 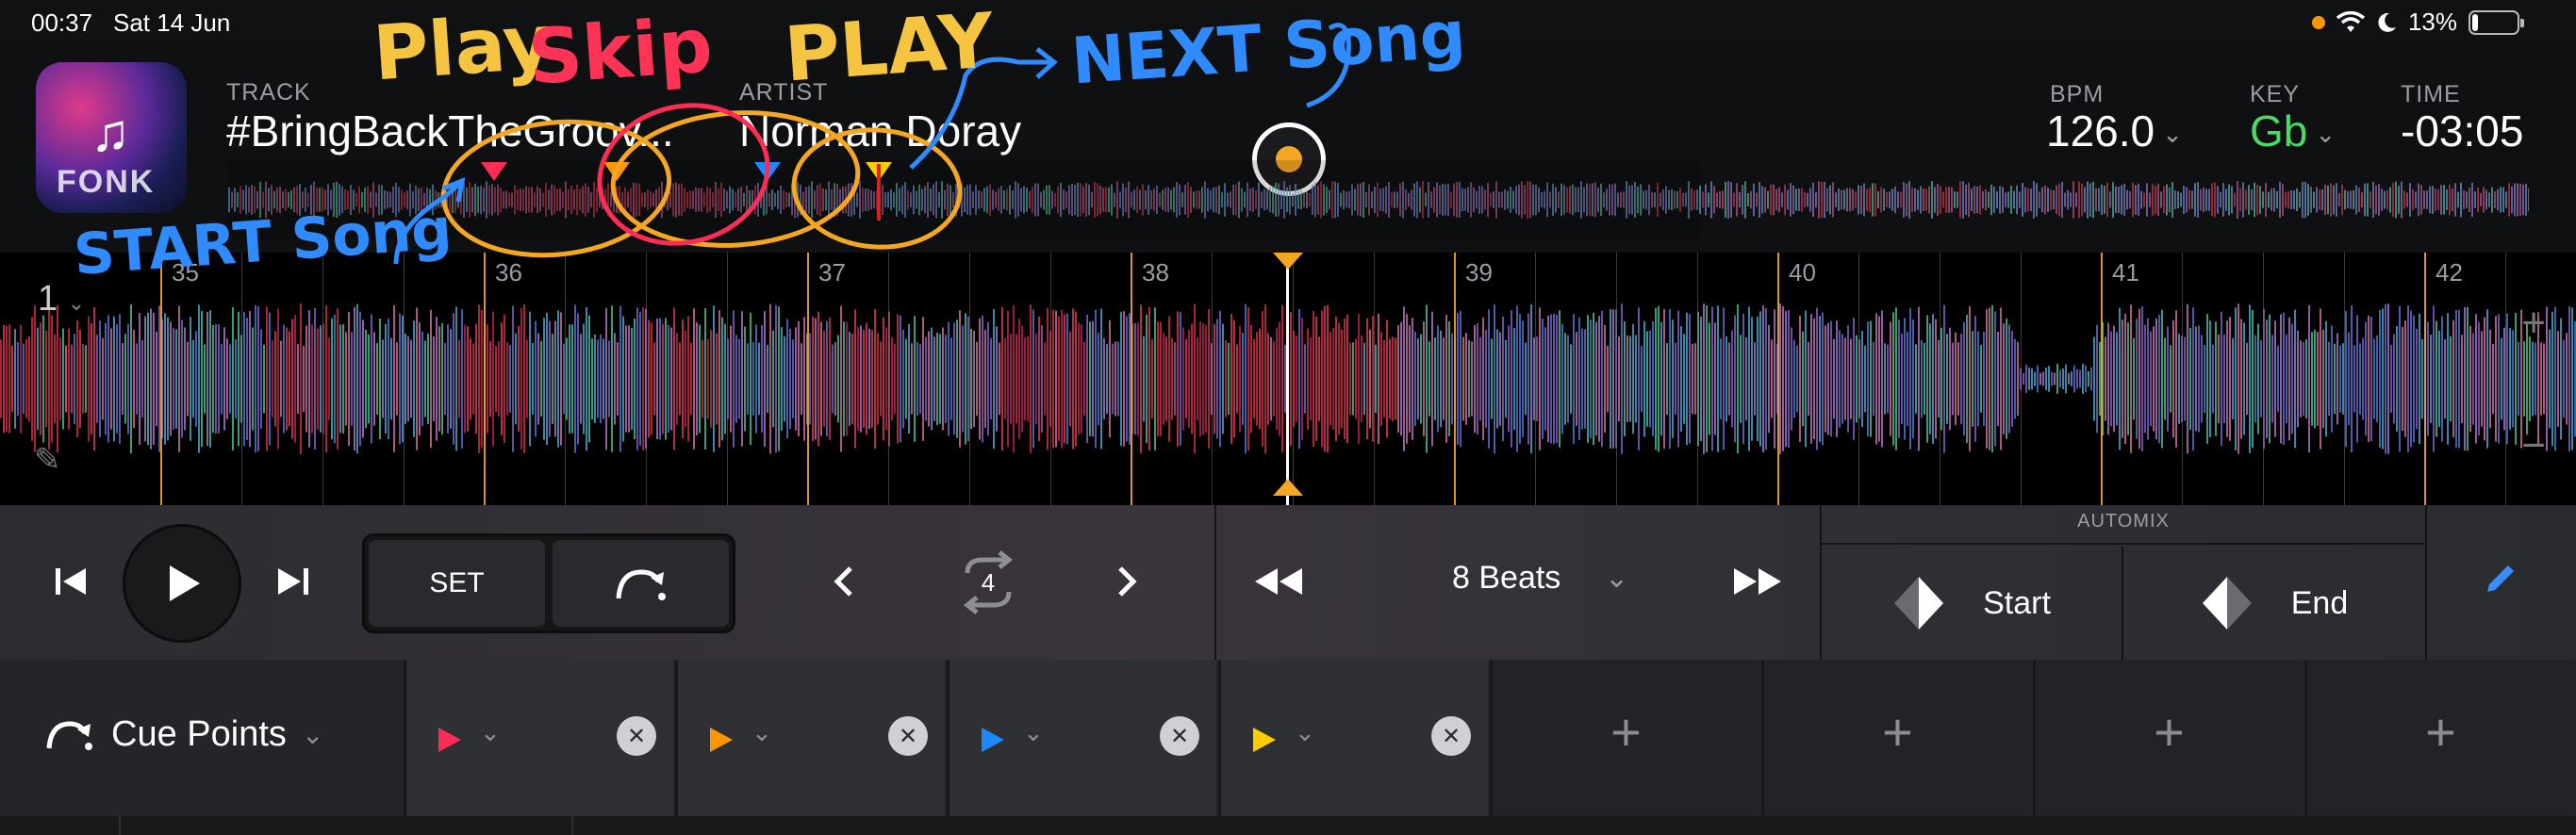 I want to click on chevron-left-icon, so click(x=843, y=581).